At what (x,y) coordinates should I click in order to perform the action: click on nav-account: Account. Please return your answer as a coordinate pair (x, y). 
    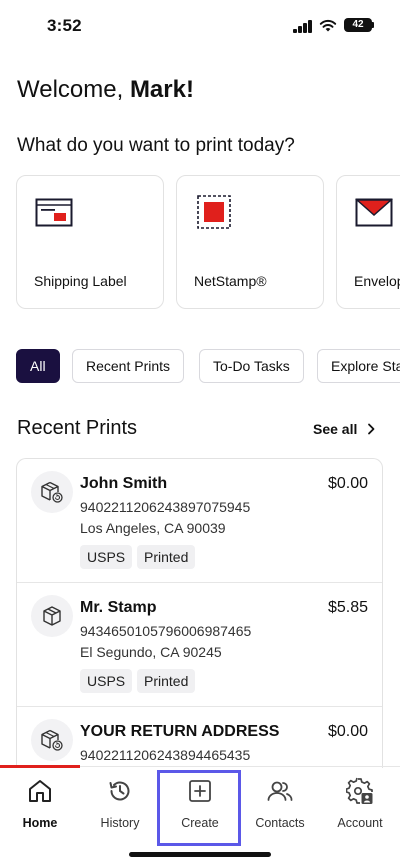
    Looking at the image, I should click on (360, 805).